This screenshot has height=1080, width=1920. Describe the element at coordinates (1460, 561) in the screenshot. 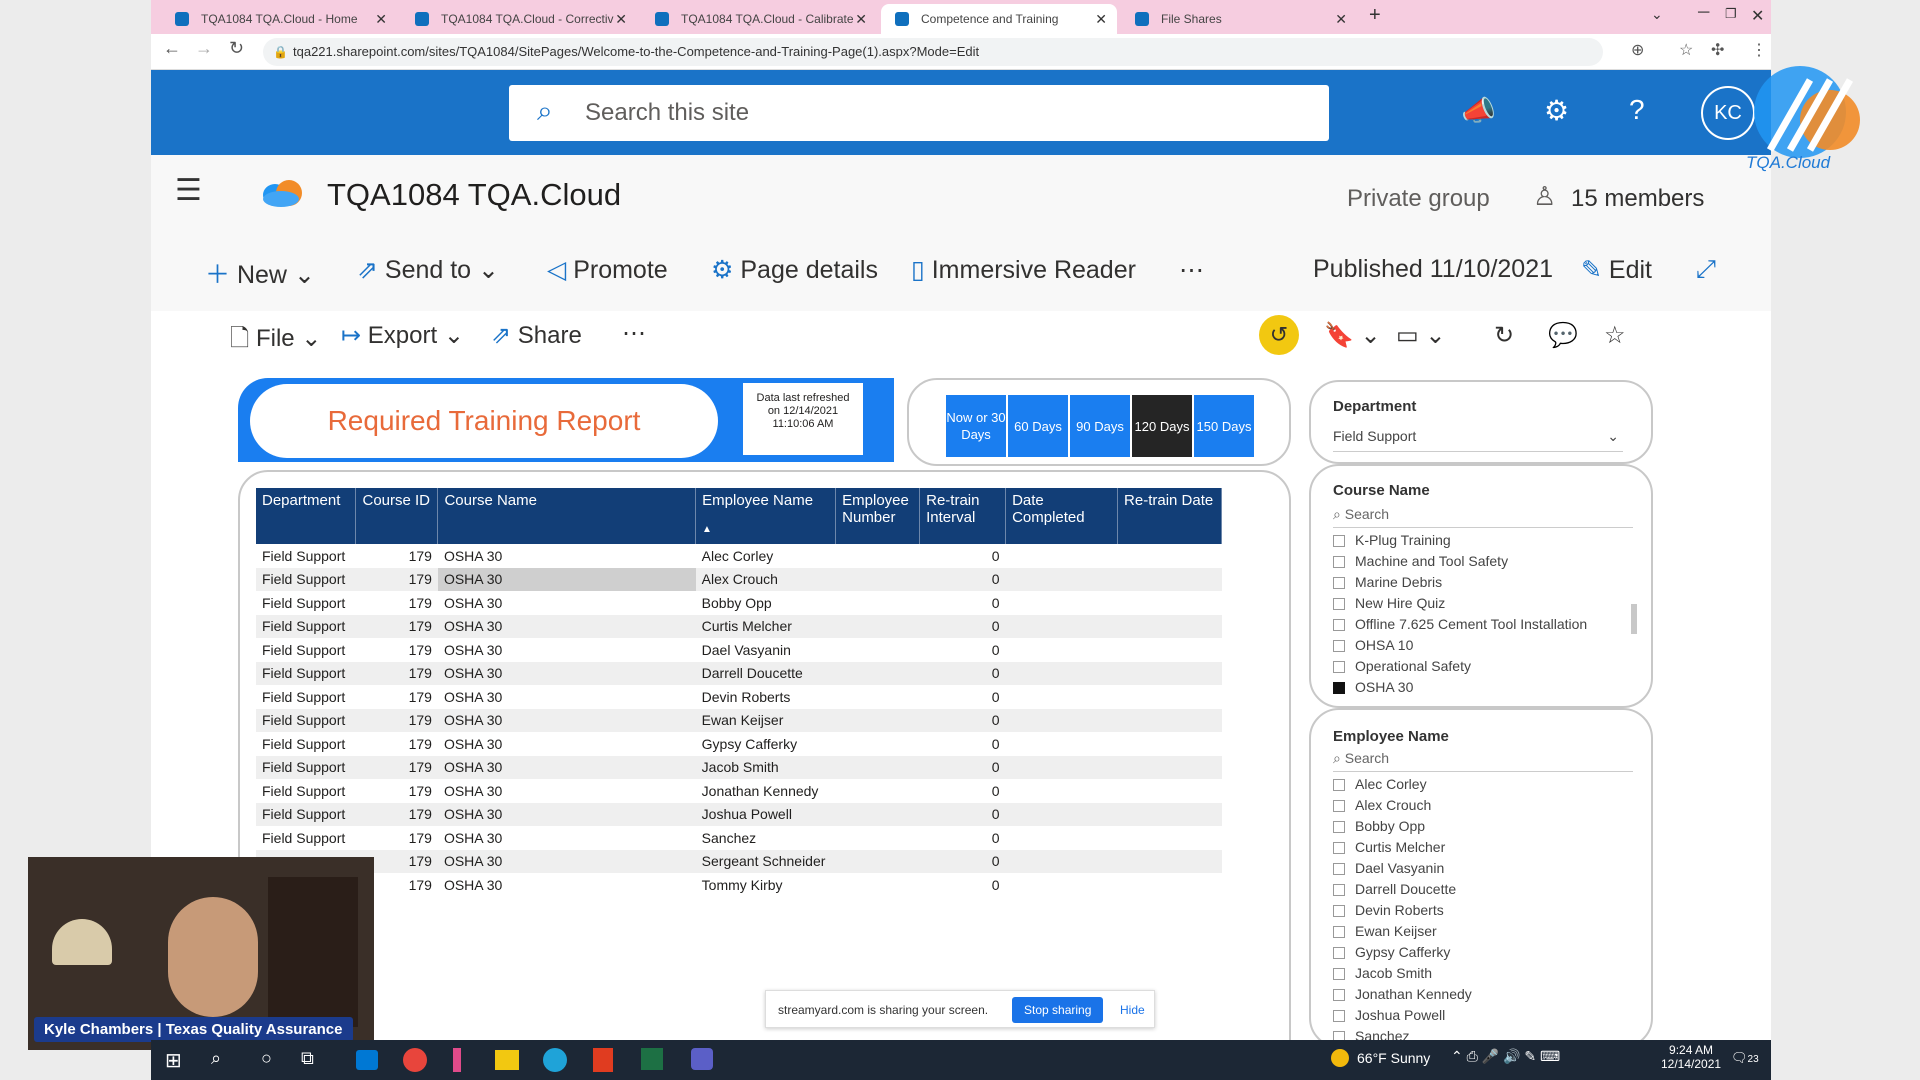

I see `course-option: Machine and Tool Safety` at that location.